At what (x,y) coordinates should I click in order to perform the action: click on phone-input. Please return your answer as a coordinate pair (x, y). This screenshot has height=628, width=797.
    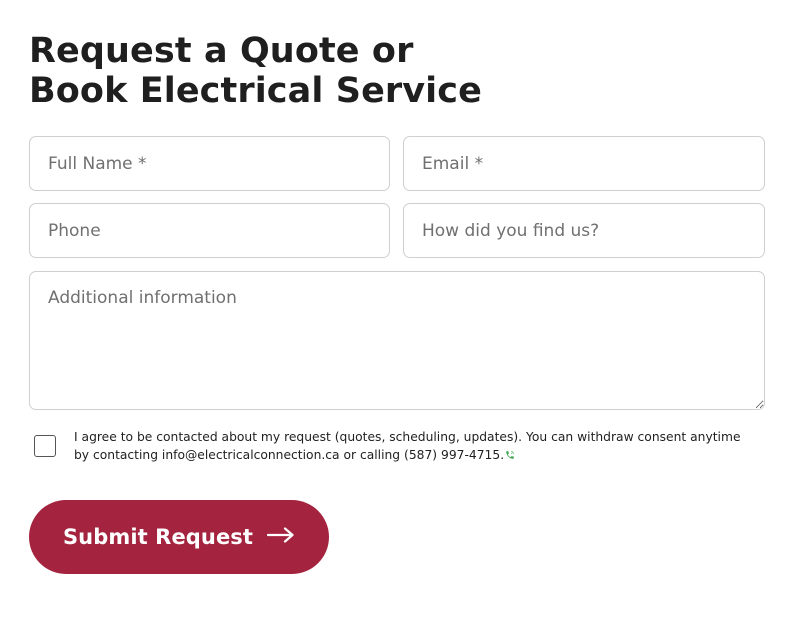
    Looking at the image, I should click on (209, 230).